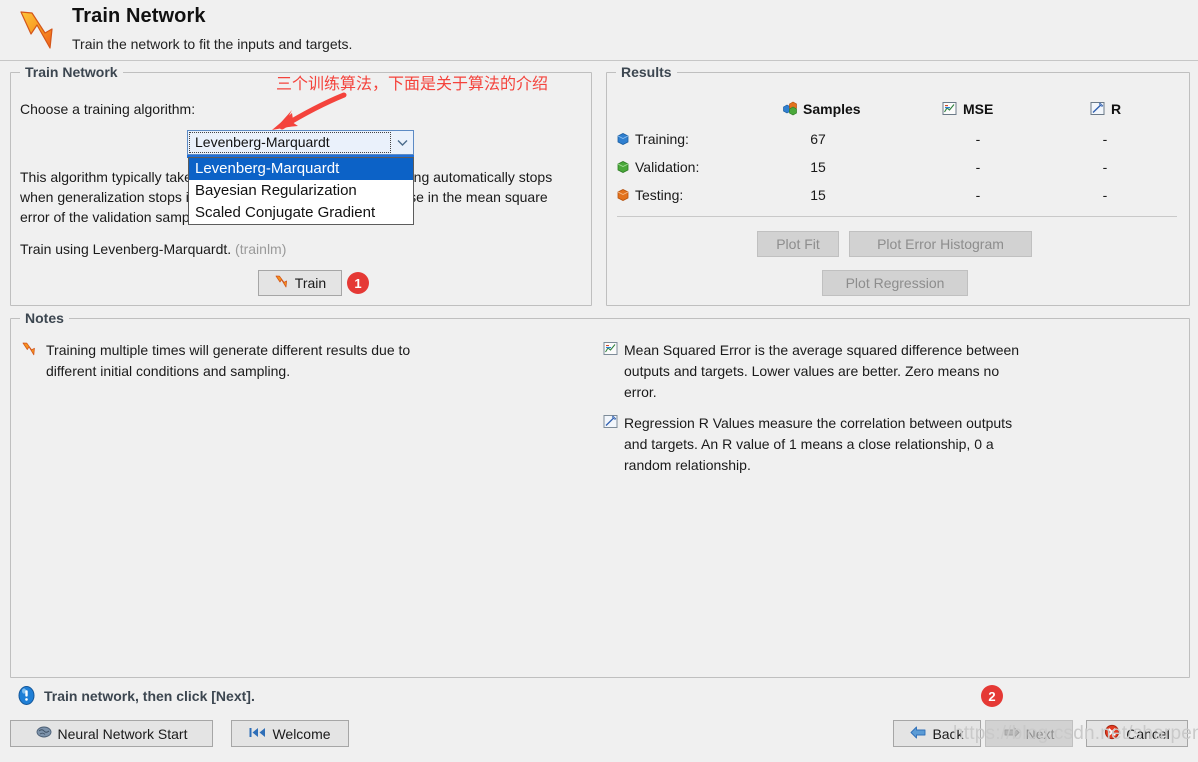 The image size is (1198, 762). I want to click on welcome-label: Welcome, so click(301, 733).